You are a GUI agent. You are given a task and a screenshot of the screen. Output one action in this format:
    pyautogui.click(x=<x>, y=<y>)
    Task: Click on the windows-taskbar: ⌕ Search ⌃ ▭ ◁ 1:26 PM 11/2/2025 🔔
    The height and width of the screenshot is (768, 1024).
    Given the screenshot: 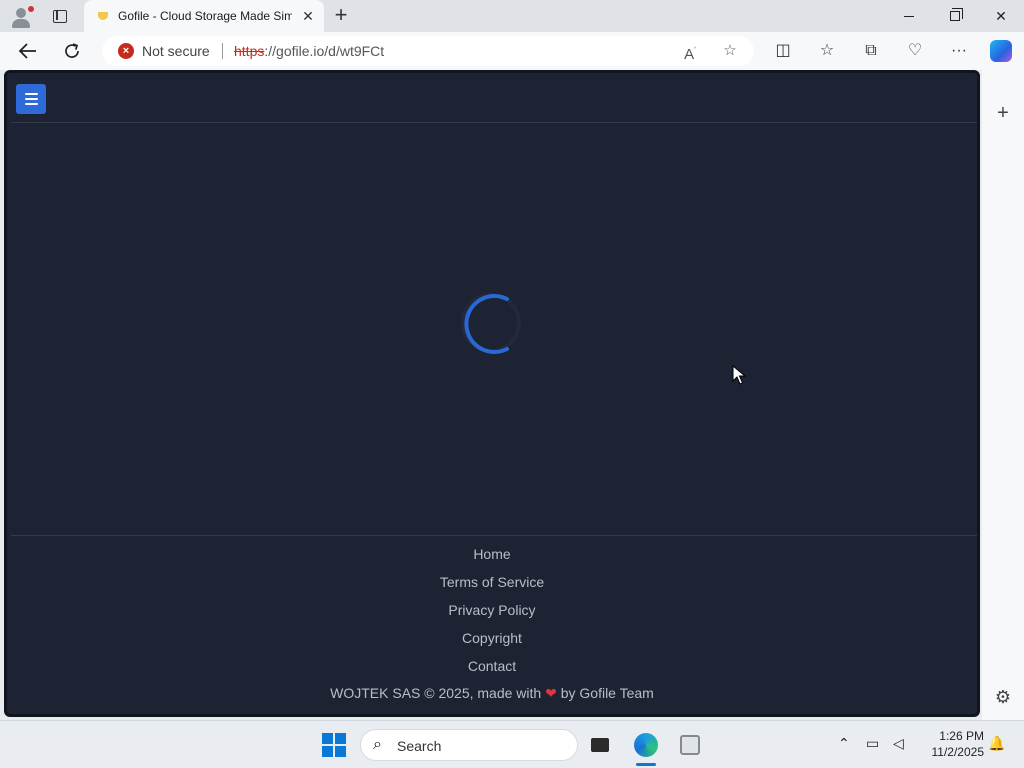 What is the action you would take?
    pyautogui.click(x=512, y=744)
    